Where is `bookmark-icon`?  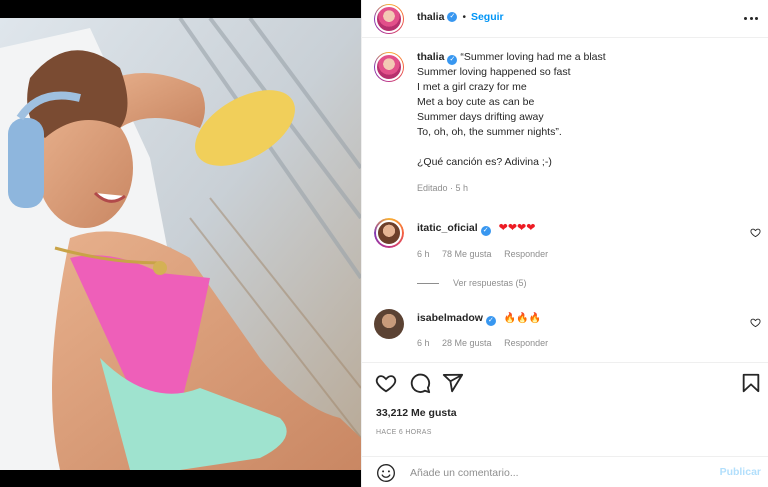
bookmark-icon is located at coordinates (751, 383).